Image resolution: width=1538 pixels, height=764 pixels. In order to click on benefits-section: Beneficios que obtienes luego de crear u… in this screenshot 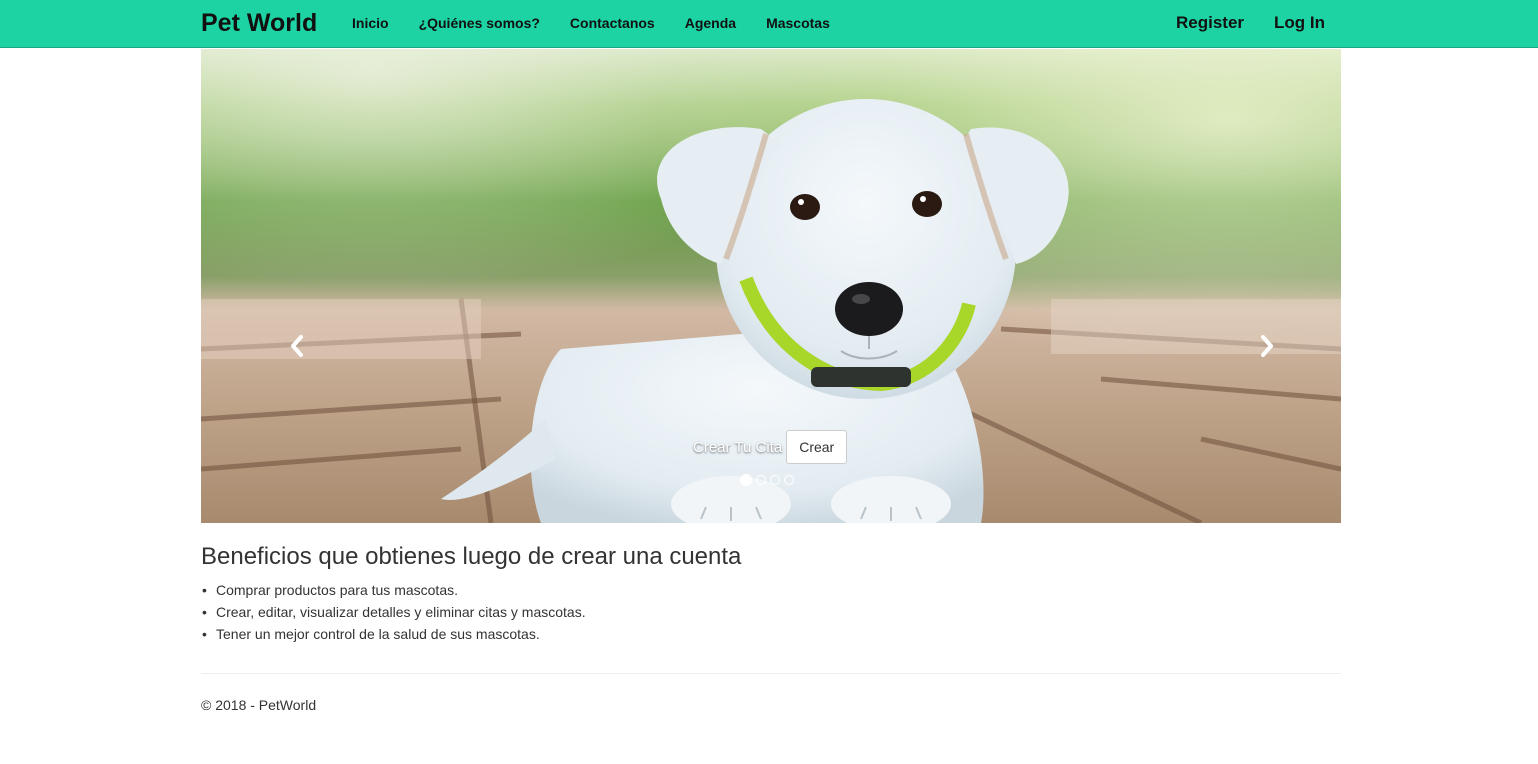, I will do `click(771, 593)`.